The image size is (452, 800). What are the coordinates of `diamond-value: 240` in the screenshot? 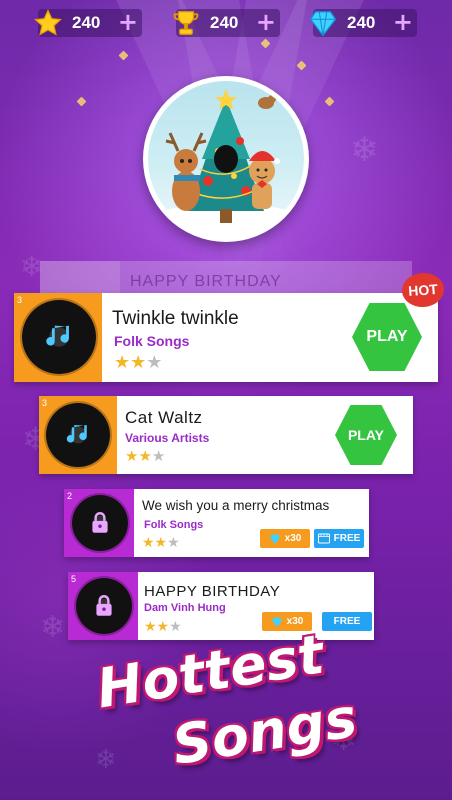 It's located at (361, 22).